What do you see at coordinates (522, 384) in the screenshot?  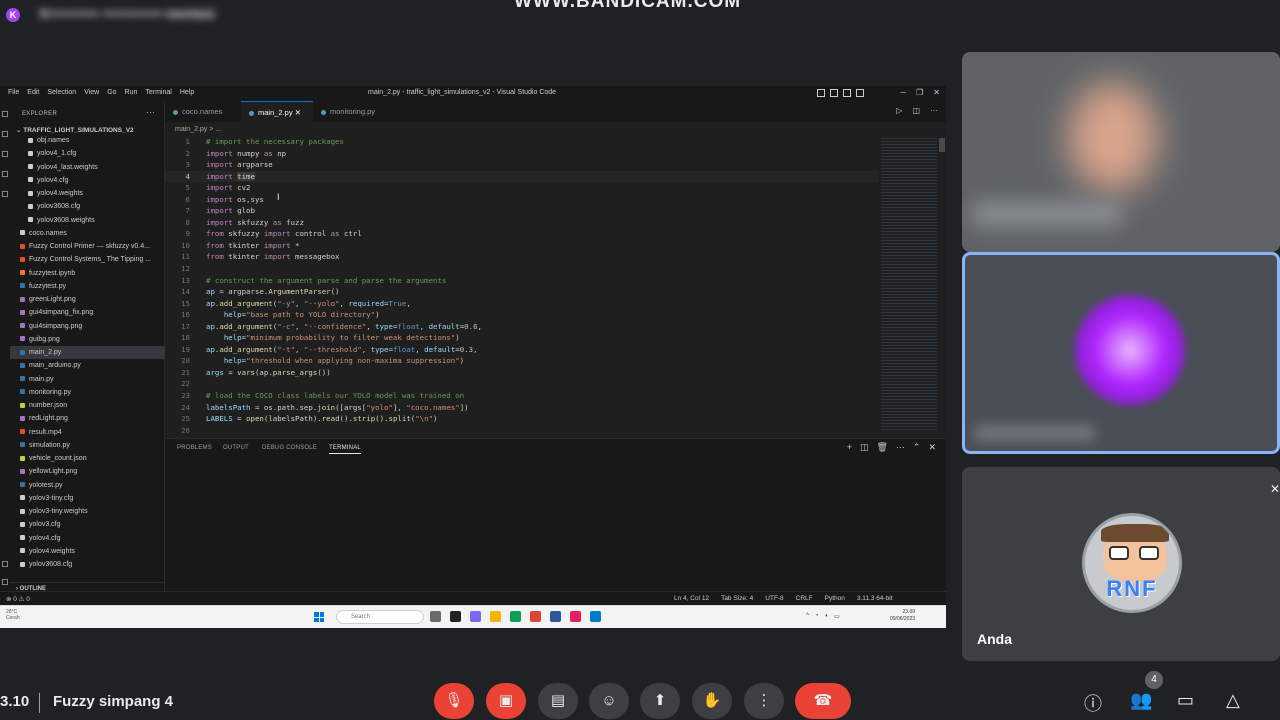 I see `code-line: 22` at bounding box center [522, 384].